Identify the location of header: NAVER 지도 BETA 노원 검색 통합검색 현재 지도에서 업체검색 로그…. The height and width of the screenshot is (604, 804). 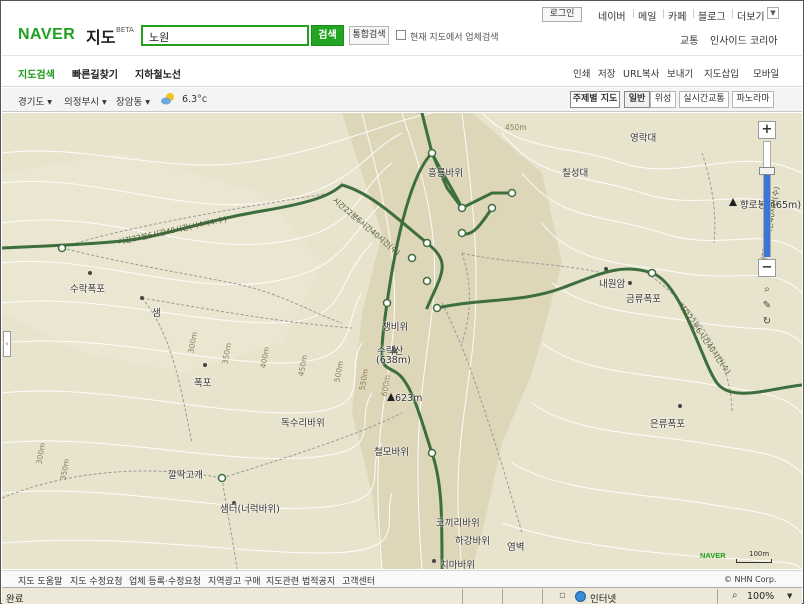
(402, 29).